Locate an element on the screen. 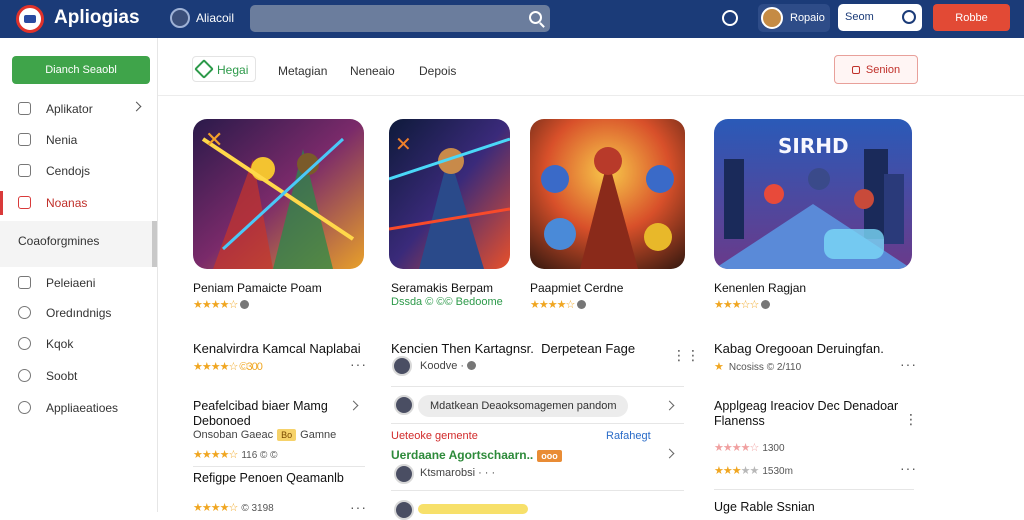 The height and width of the screenshot is (520, 1024). search-box is located at coordinates (400, 18).